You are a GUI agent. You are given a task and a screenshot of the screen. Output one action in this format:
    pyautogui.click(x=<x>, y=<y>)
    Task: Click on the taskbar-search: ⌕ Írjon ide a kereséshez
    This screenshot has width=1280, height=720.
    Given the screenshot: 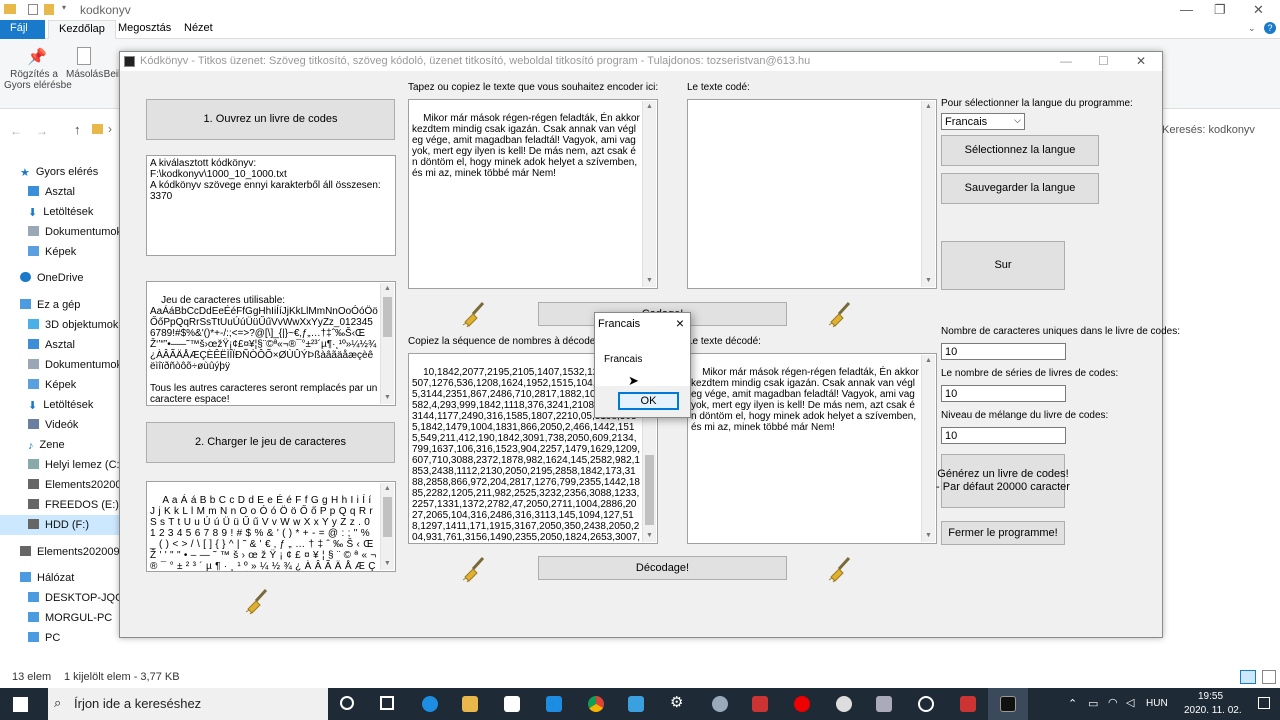 What is the action you would take?
    pyautogui.click(x=188, y=704)
    